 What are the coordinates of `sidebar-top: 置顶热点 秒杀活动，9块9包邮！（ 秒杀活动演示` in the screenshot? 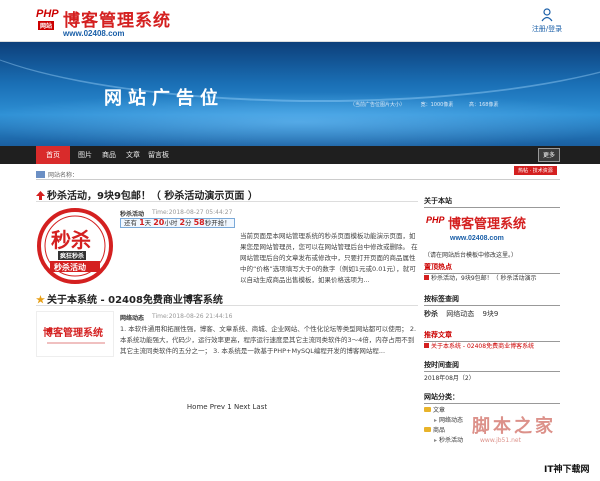 It's located at (492, 273).